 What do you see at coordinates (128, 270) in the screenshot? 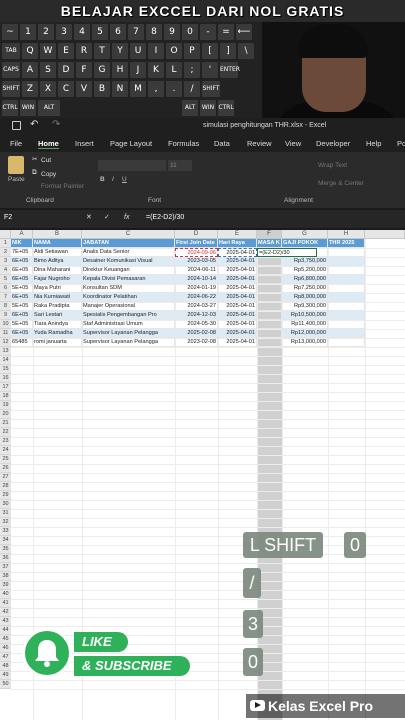
I see `cell-C4: Direktur Keuangan` at bounding box center [128, 270].